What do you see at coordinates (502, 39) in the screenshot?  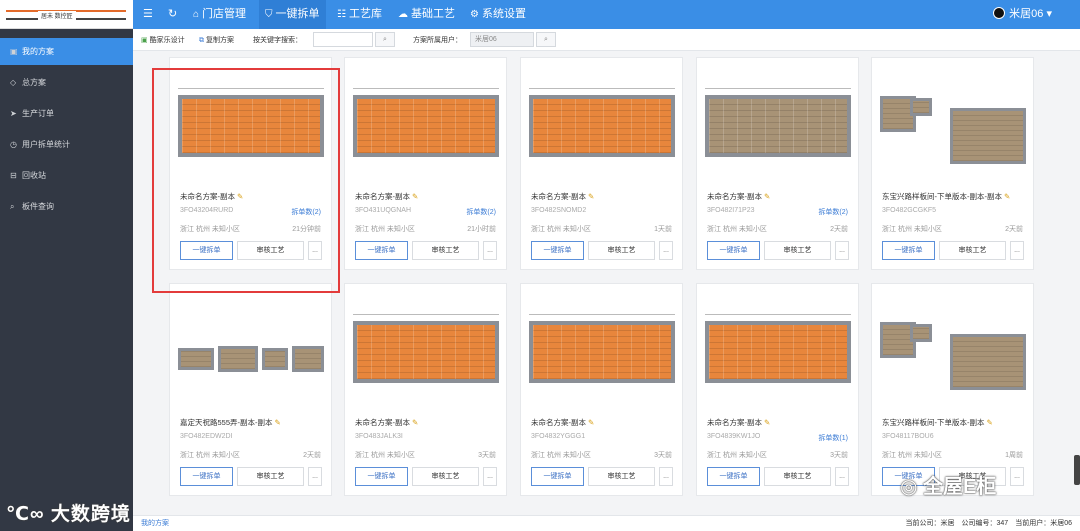 I see `owner-field: 米居06` at bounding box center [502, 39].